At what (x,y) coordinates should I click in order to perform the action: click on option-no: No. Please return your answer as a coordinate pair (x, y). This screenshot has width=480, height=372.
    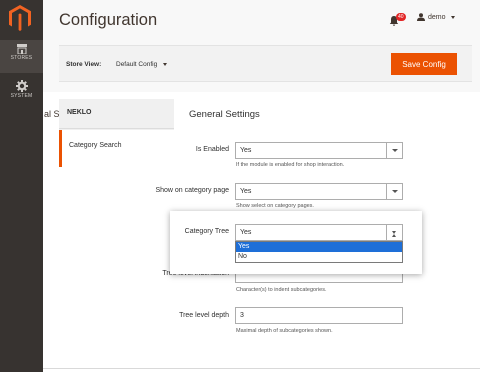
    Looking at the image, I should click on (319, 257).